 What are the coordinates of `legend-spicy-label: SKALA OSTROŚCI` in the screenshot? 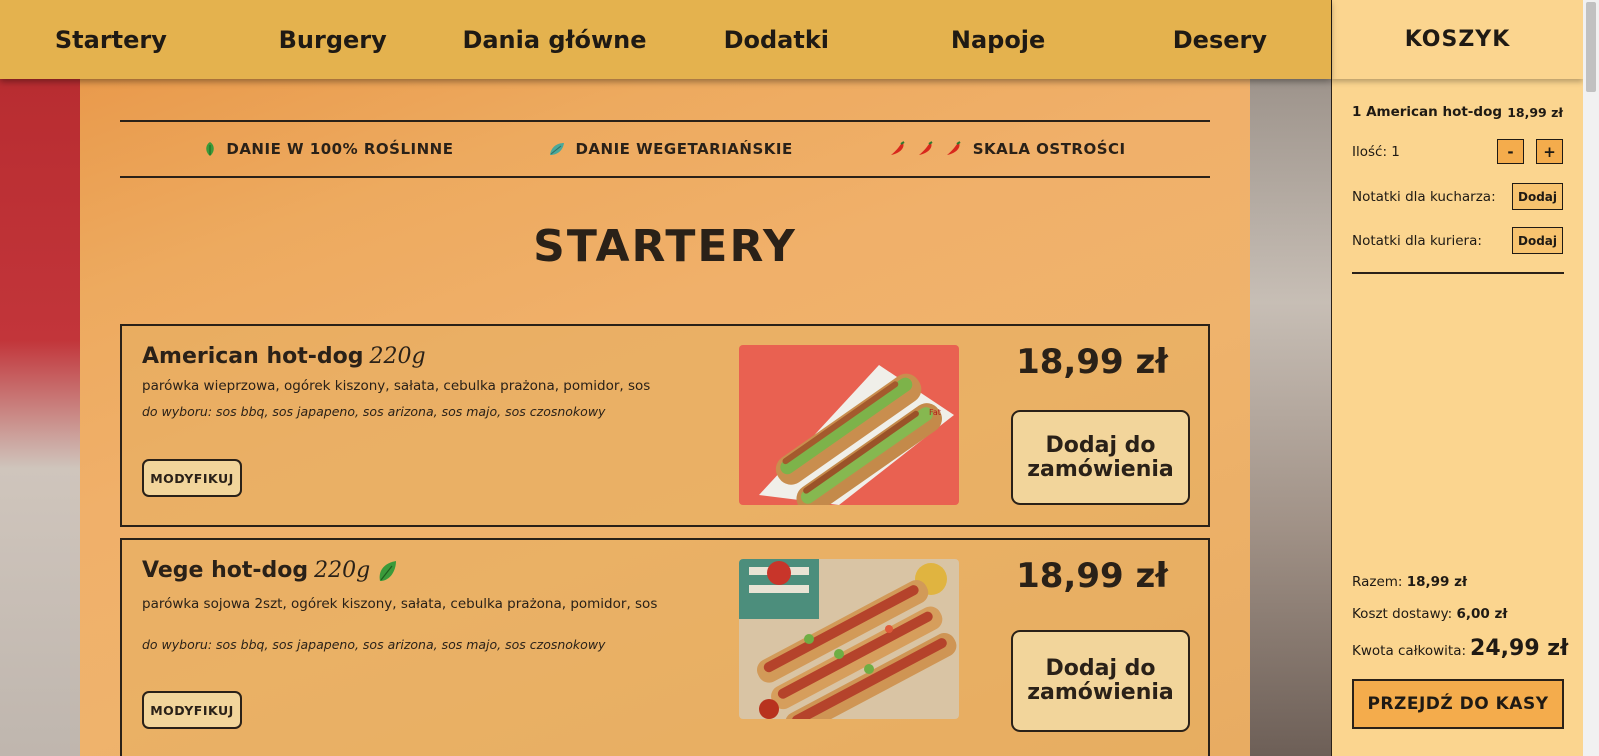 It's located at (1049, 149).